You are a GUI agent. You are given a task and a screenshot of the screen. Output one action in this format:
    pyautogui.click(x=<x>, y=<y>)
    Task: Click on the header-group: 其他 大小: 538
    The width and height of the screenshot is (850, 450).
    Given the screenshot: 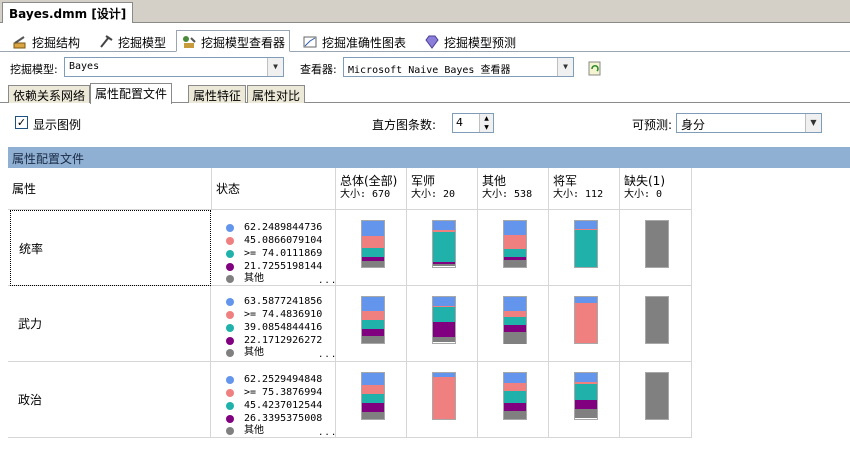 What is the action you would take?
    pyautogui.click(x=513, y=189)
    